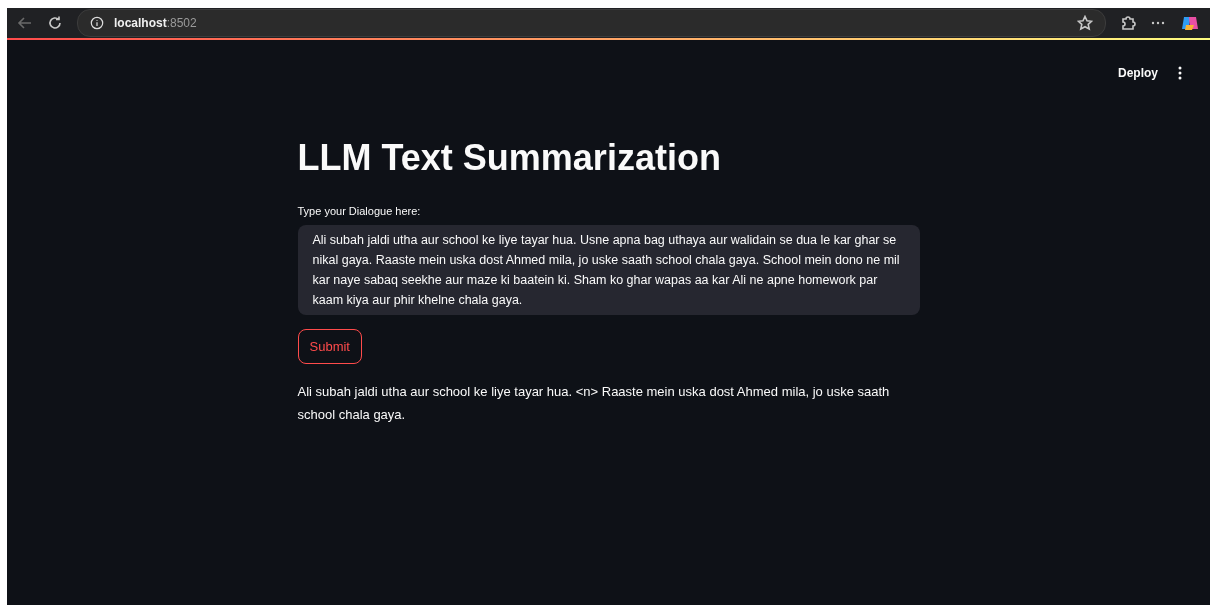 The image size is (1217, 605). Describe the element at coordinates (359, 211) in the screenshot. I see `field-label: Type your Dialogue here:` at that location.